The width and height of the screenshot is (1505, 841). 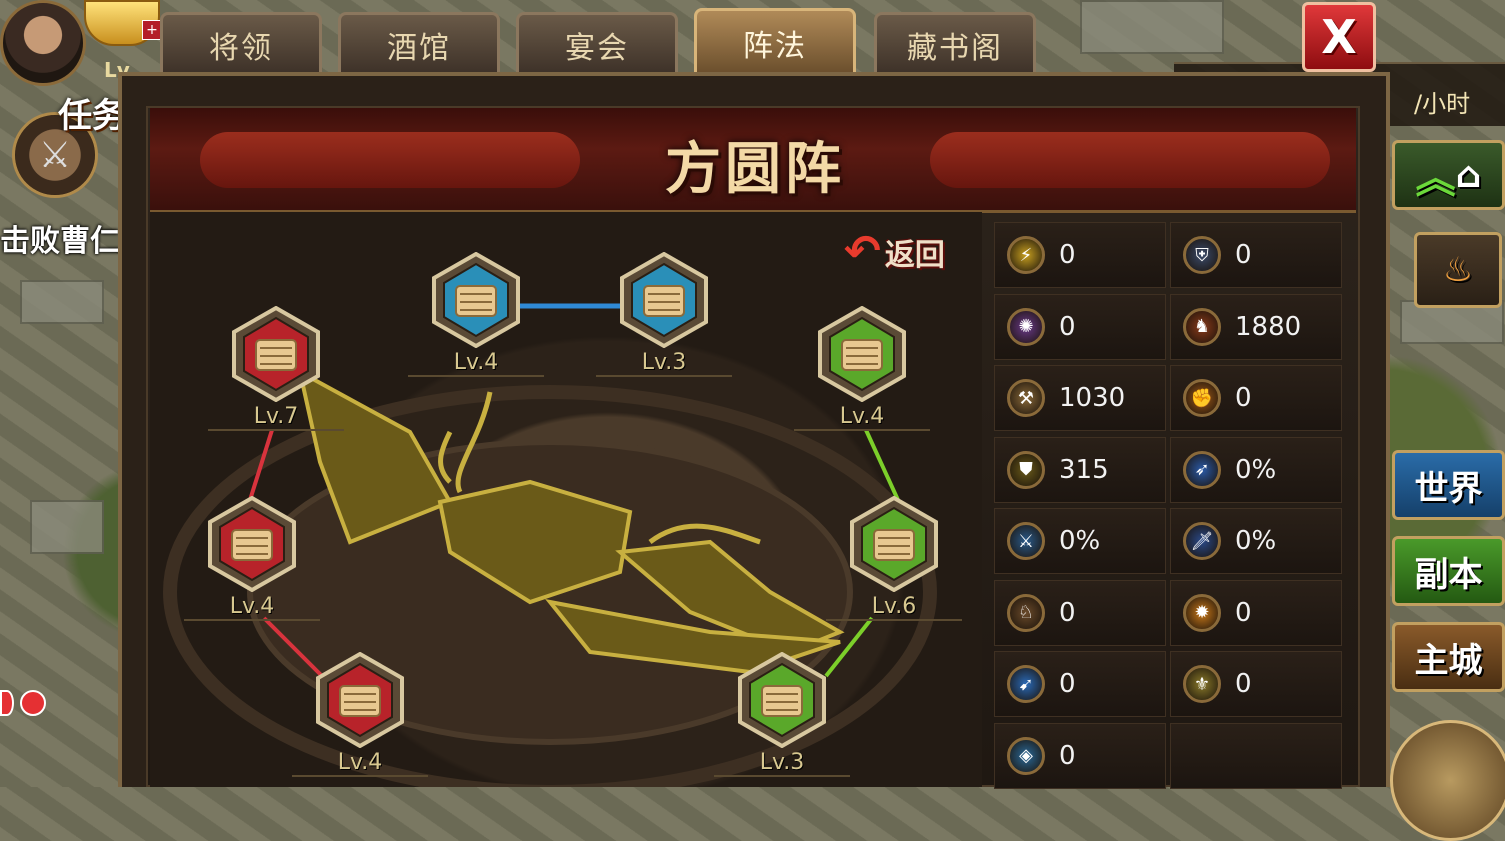 What do you see at coordinates (1448, 657) in the screenshot?
I see `main-city-button: 主城` at bounding box center [1448, 657].